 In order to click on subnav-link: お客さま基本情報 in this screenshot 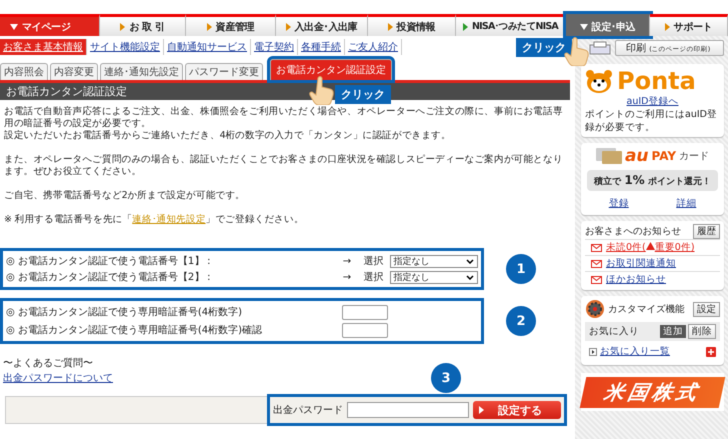, I will do `click(43, 47)`.